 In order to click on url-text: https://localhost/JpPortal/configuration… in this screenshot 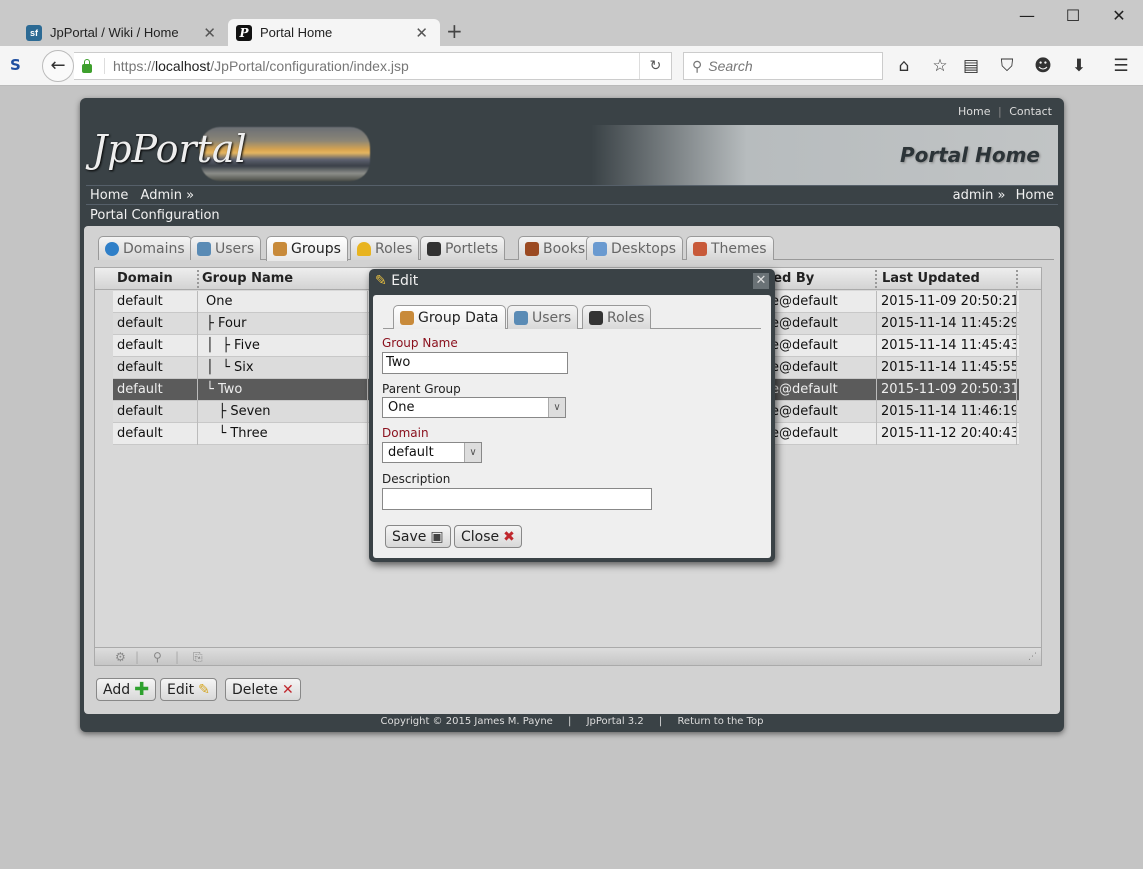, I will do `click(256, 66)`.